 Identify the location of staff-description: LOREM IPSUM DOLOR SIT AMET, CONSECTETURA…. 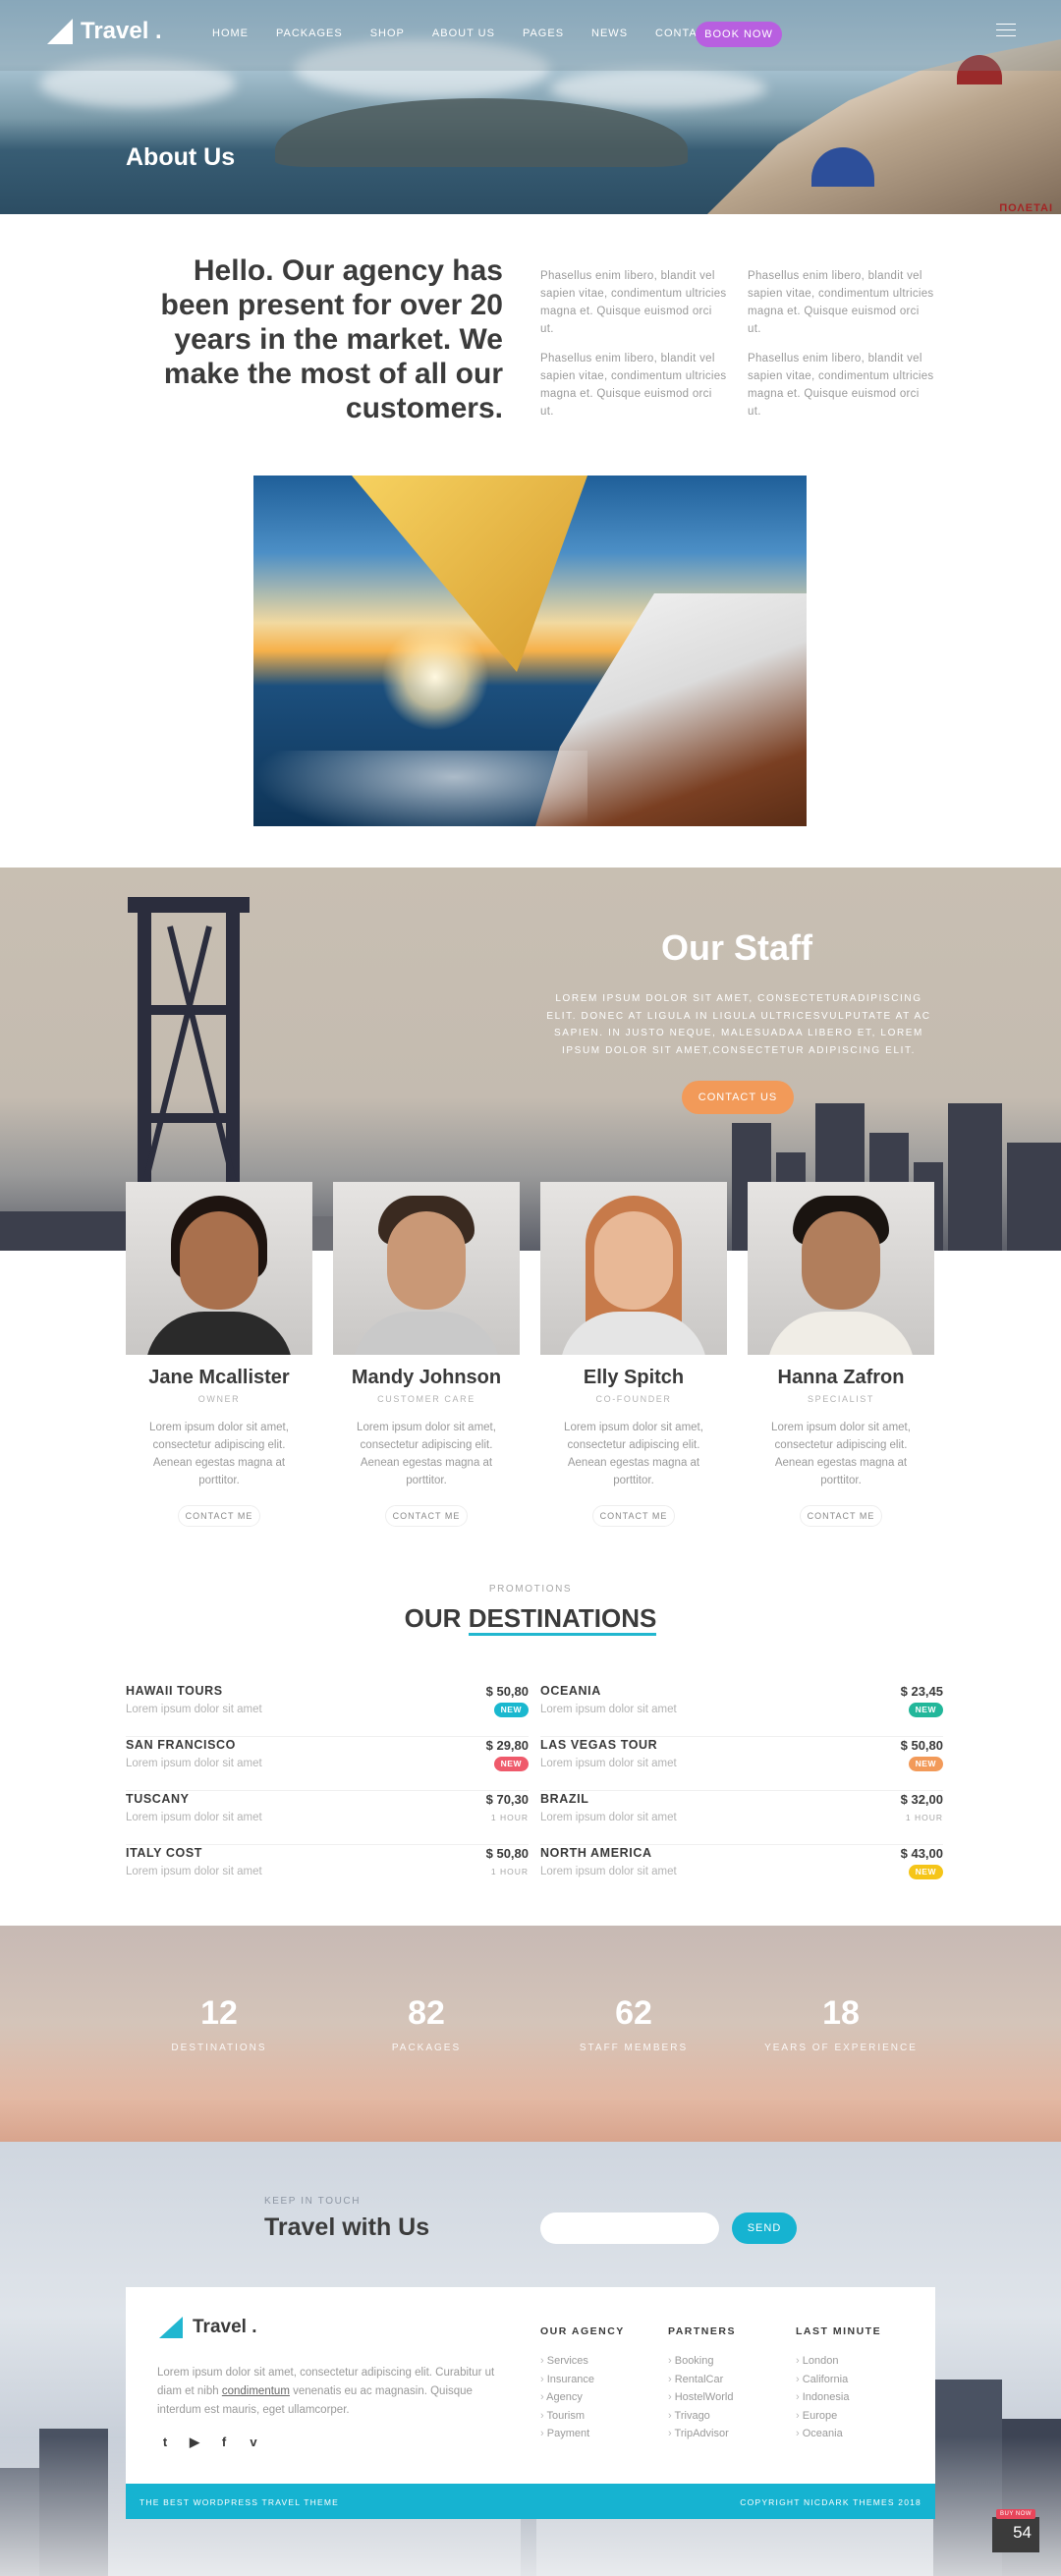
(738, 1024).